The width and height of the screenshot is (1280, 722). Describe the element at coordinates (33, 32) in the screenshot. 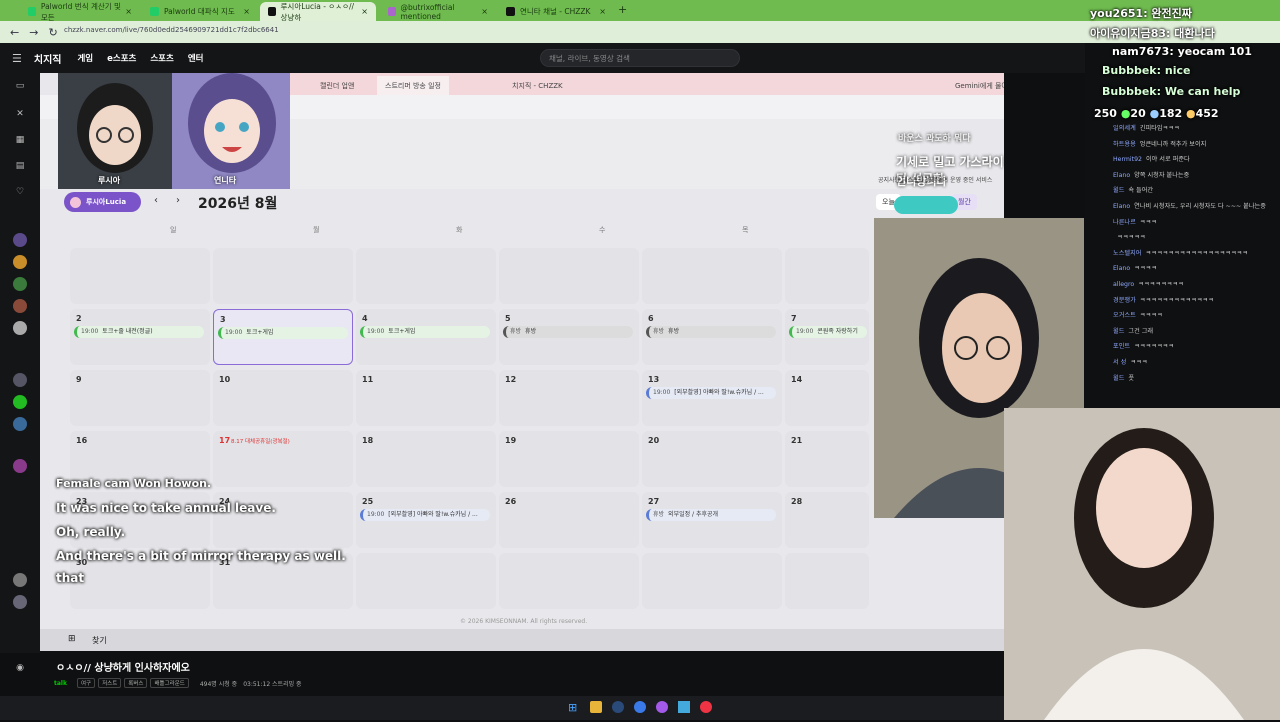

I see `forward-icon: →` at that location.